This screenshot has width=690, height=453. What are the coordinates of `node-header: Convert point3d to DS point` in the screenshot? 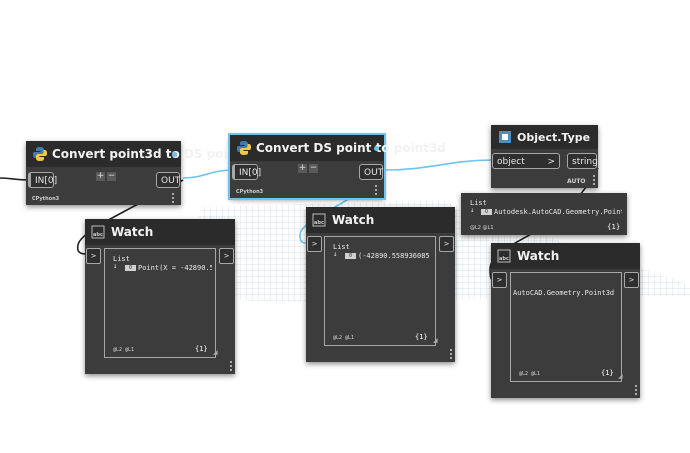 It's located at (134, 154).